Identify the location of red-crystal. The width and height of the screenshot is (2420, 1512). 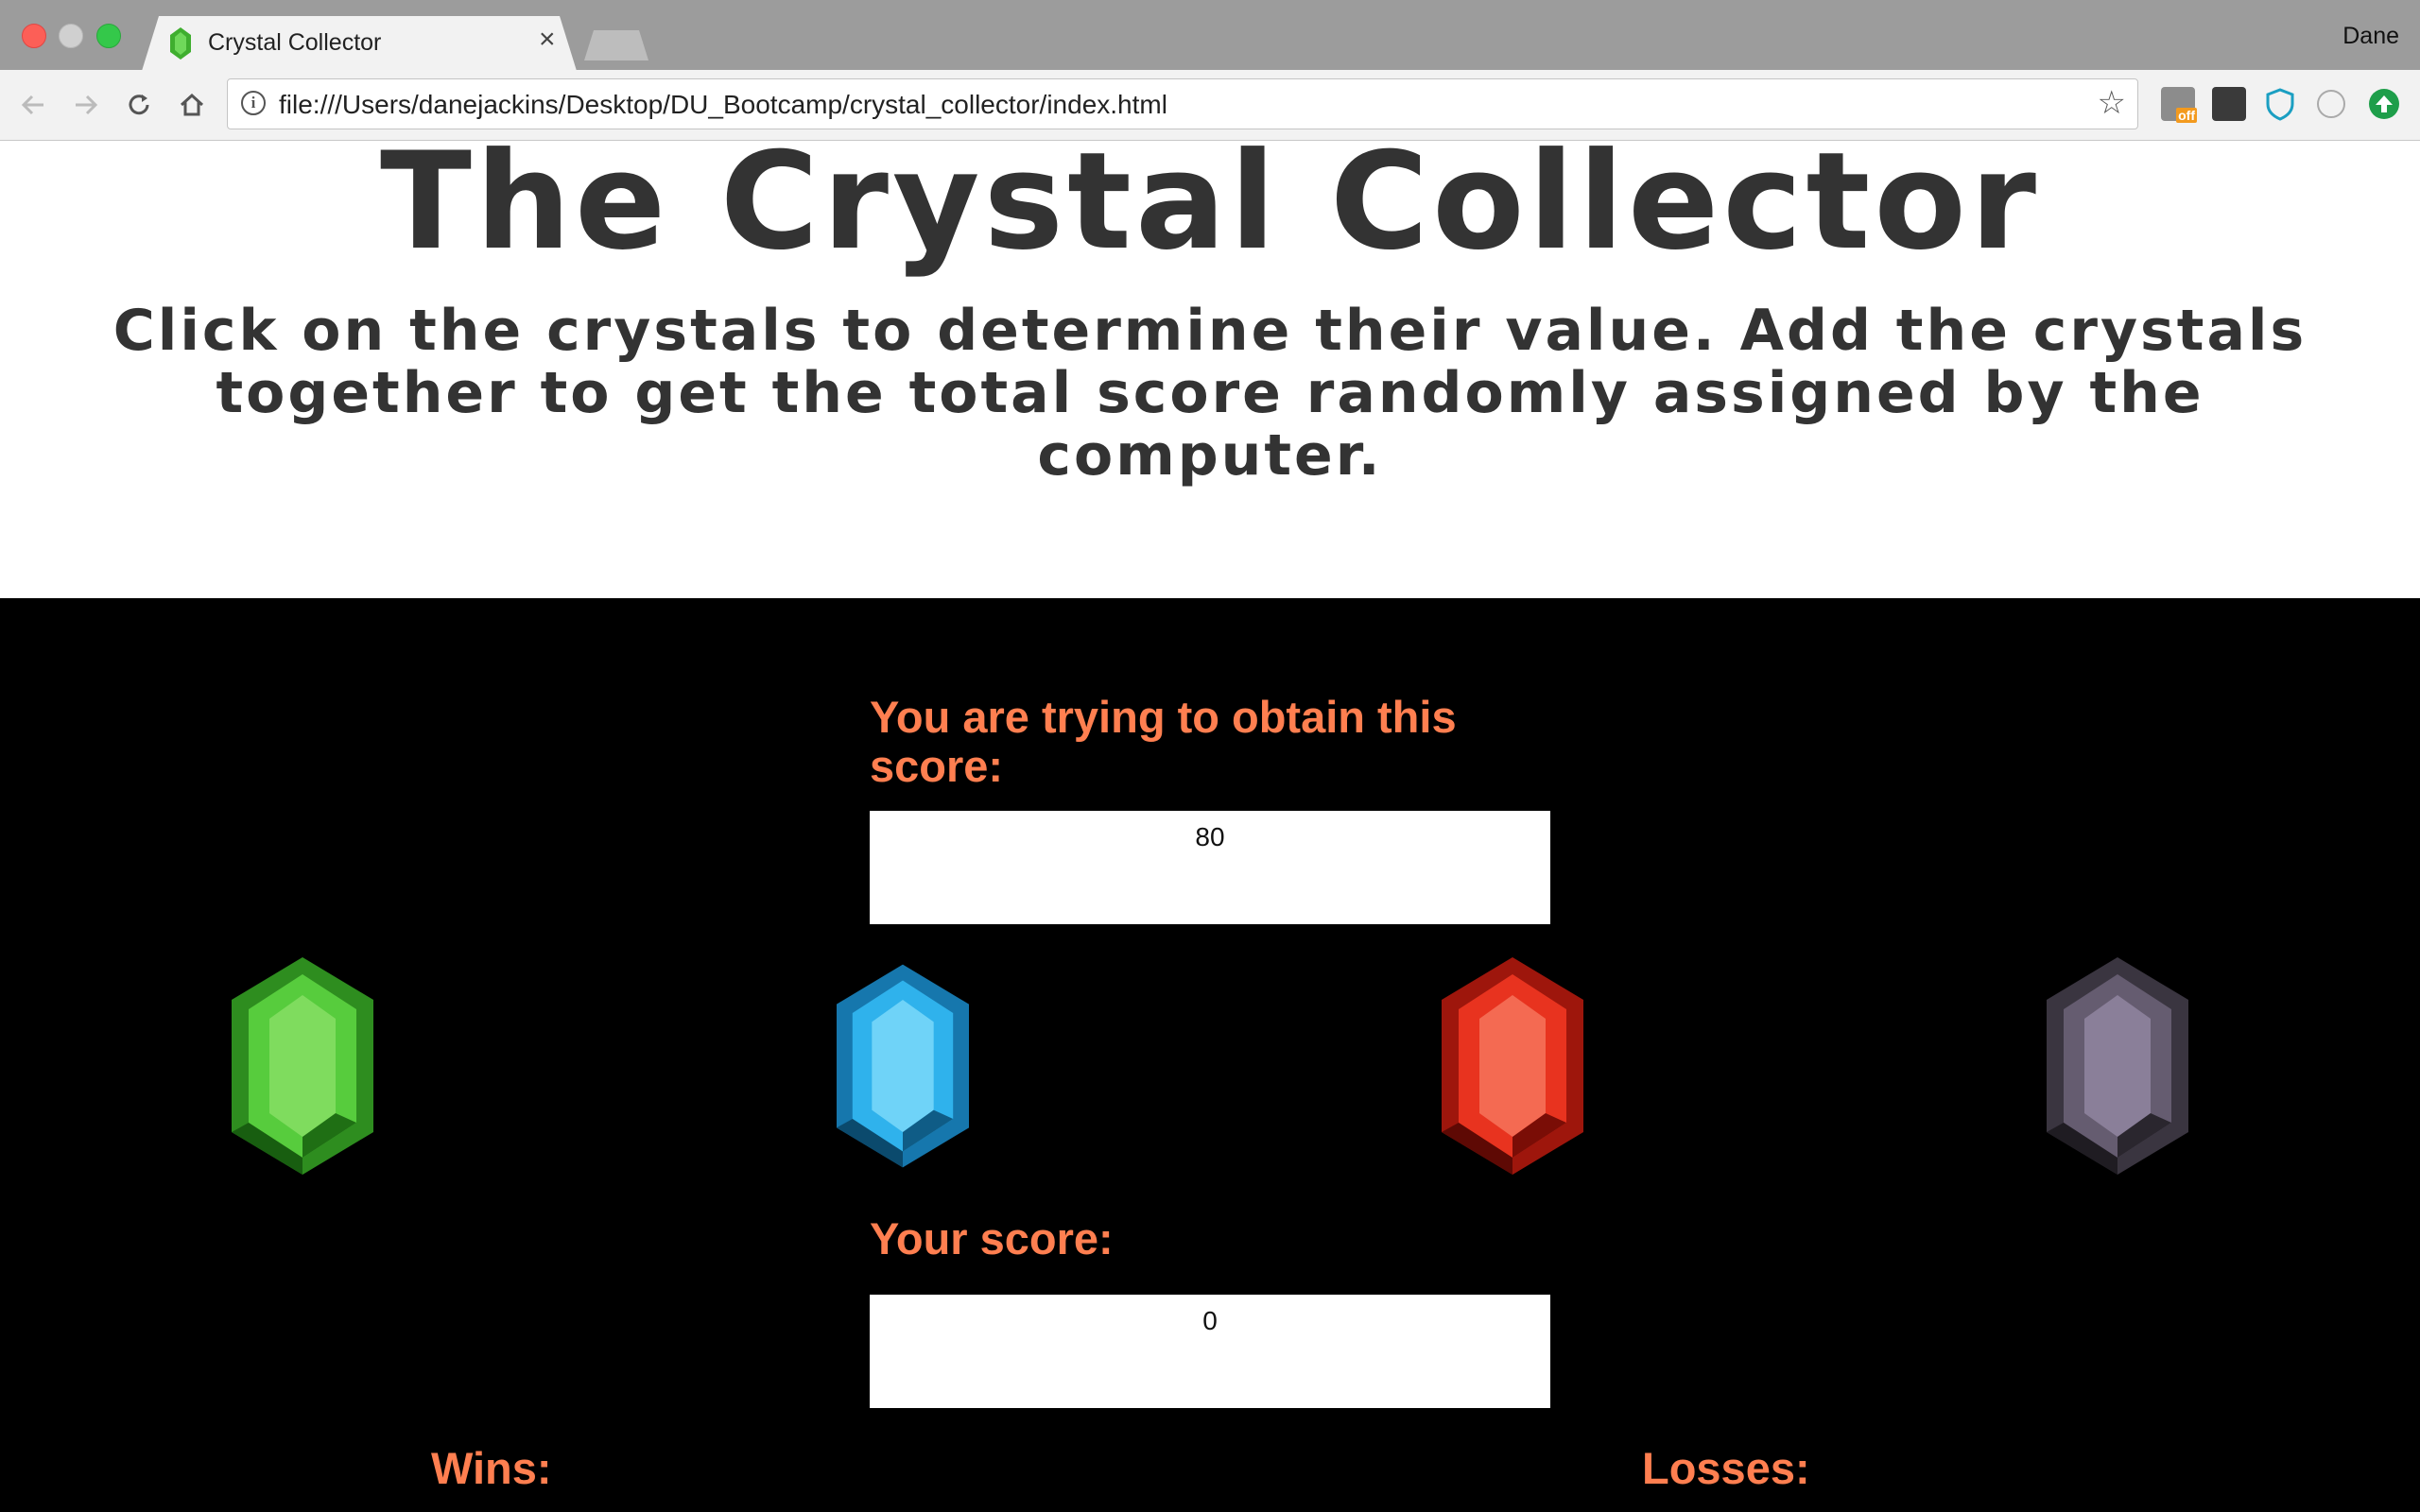
(1512, 1066).